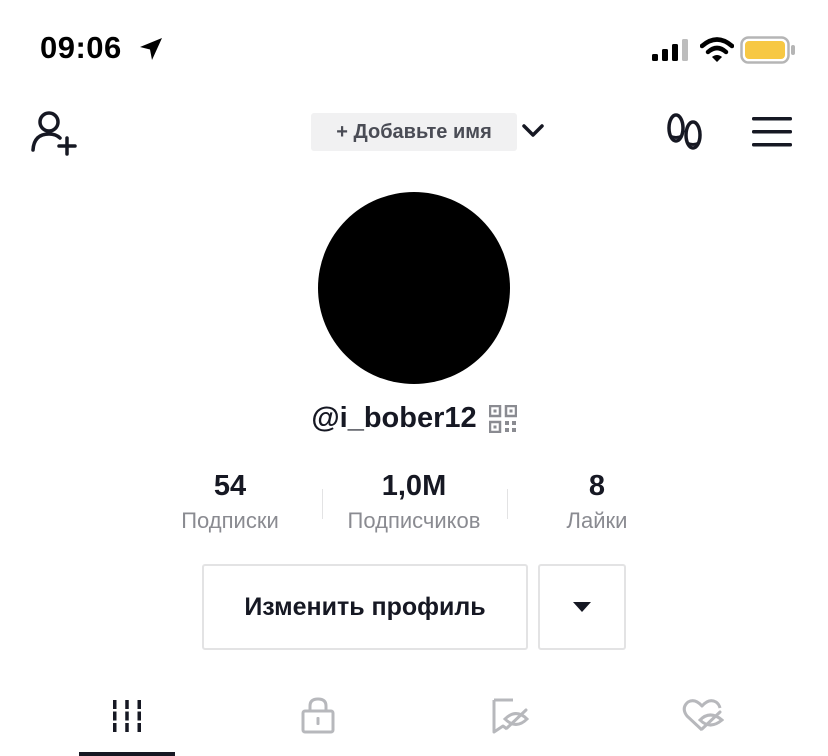 This screenshot has width=828, height=756. I want to click on active-tab-indicator, so click(127, 754).